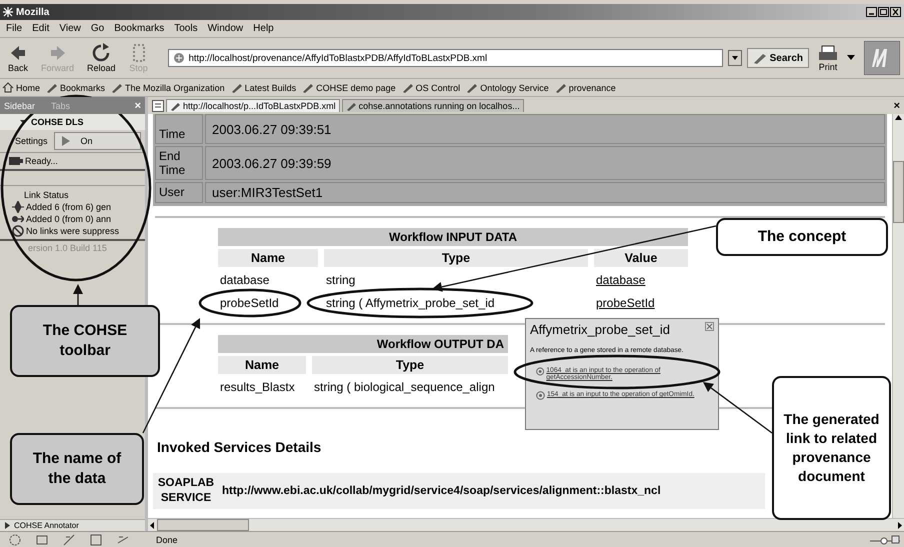 The width and height of the screenshot is (904, 547). What do you see at coordinates (65, 141) in the screenshot?
I see `play-icon` at bounding box center [65, 141].